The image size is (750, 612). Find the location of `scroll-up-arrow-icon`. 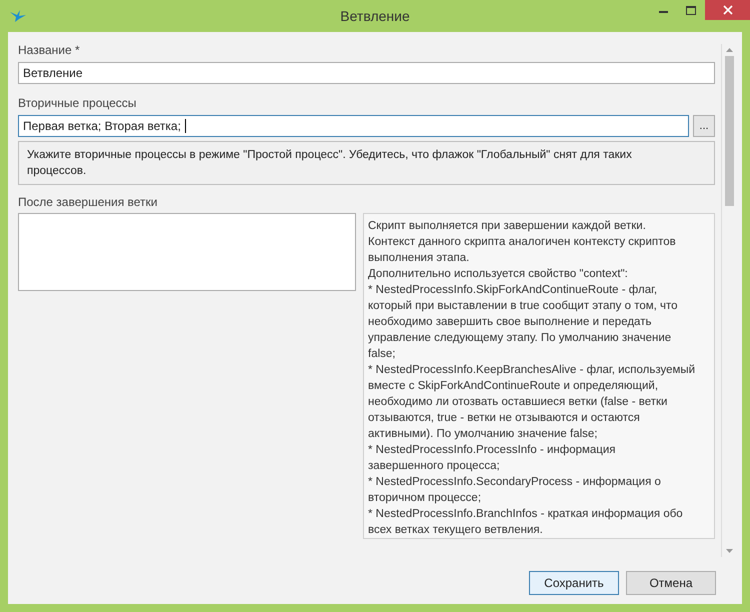

scroll-up-arrow-icon is located at coordinates (729, 50).